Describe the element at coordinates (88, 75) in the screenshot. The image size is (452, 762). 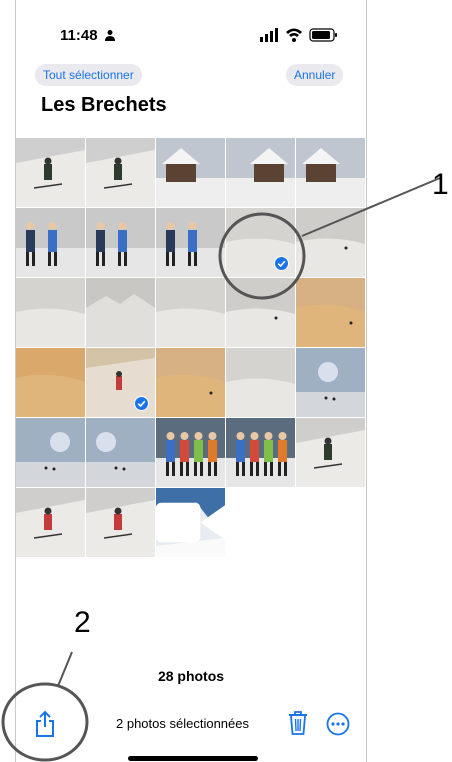
I see `select-all-button: Tout sélectionner` at that location.